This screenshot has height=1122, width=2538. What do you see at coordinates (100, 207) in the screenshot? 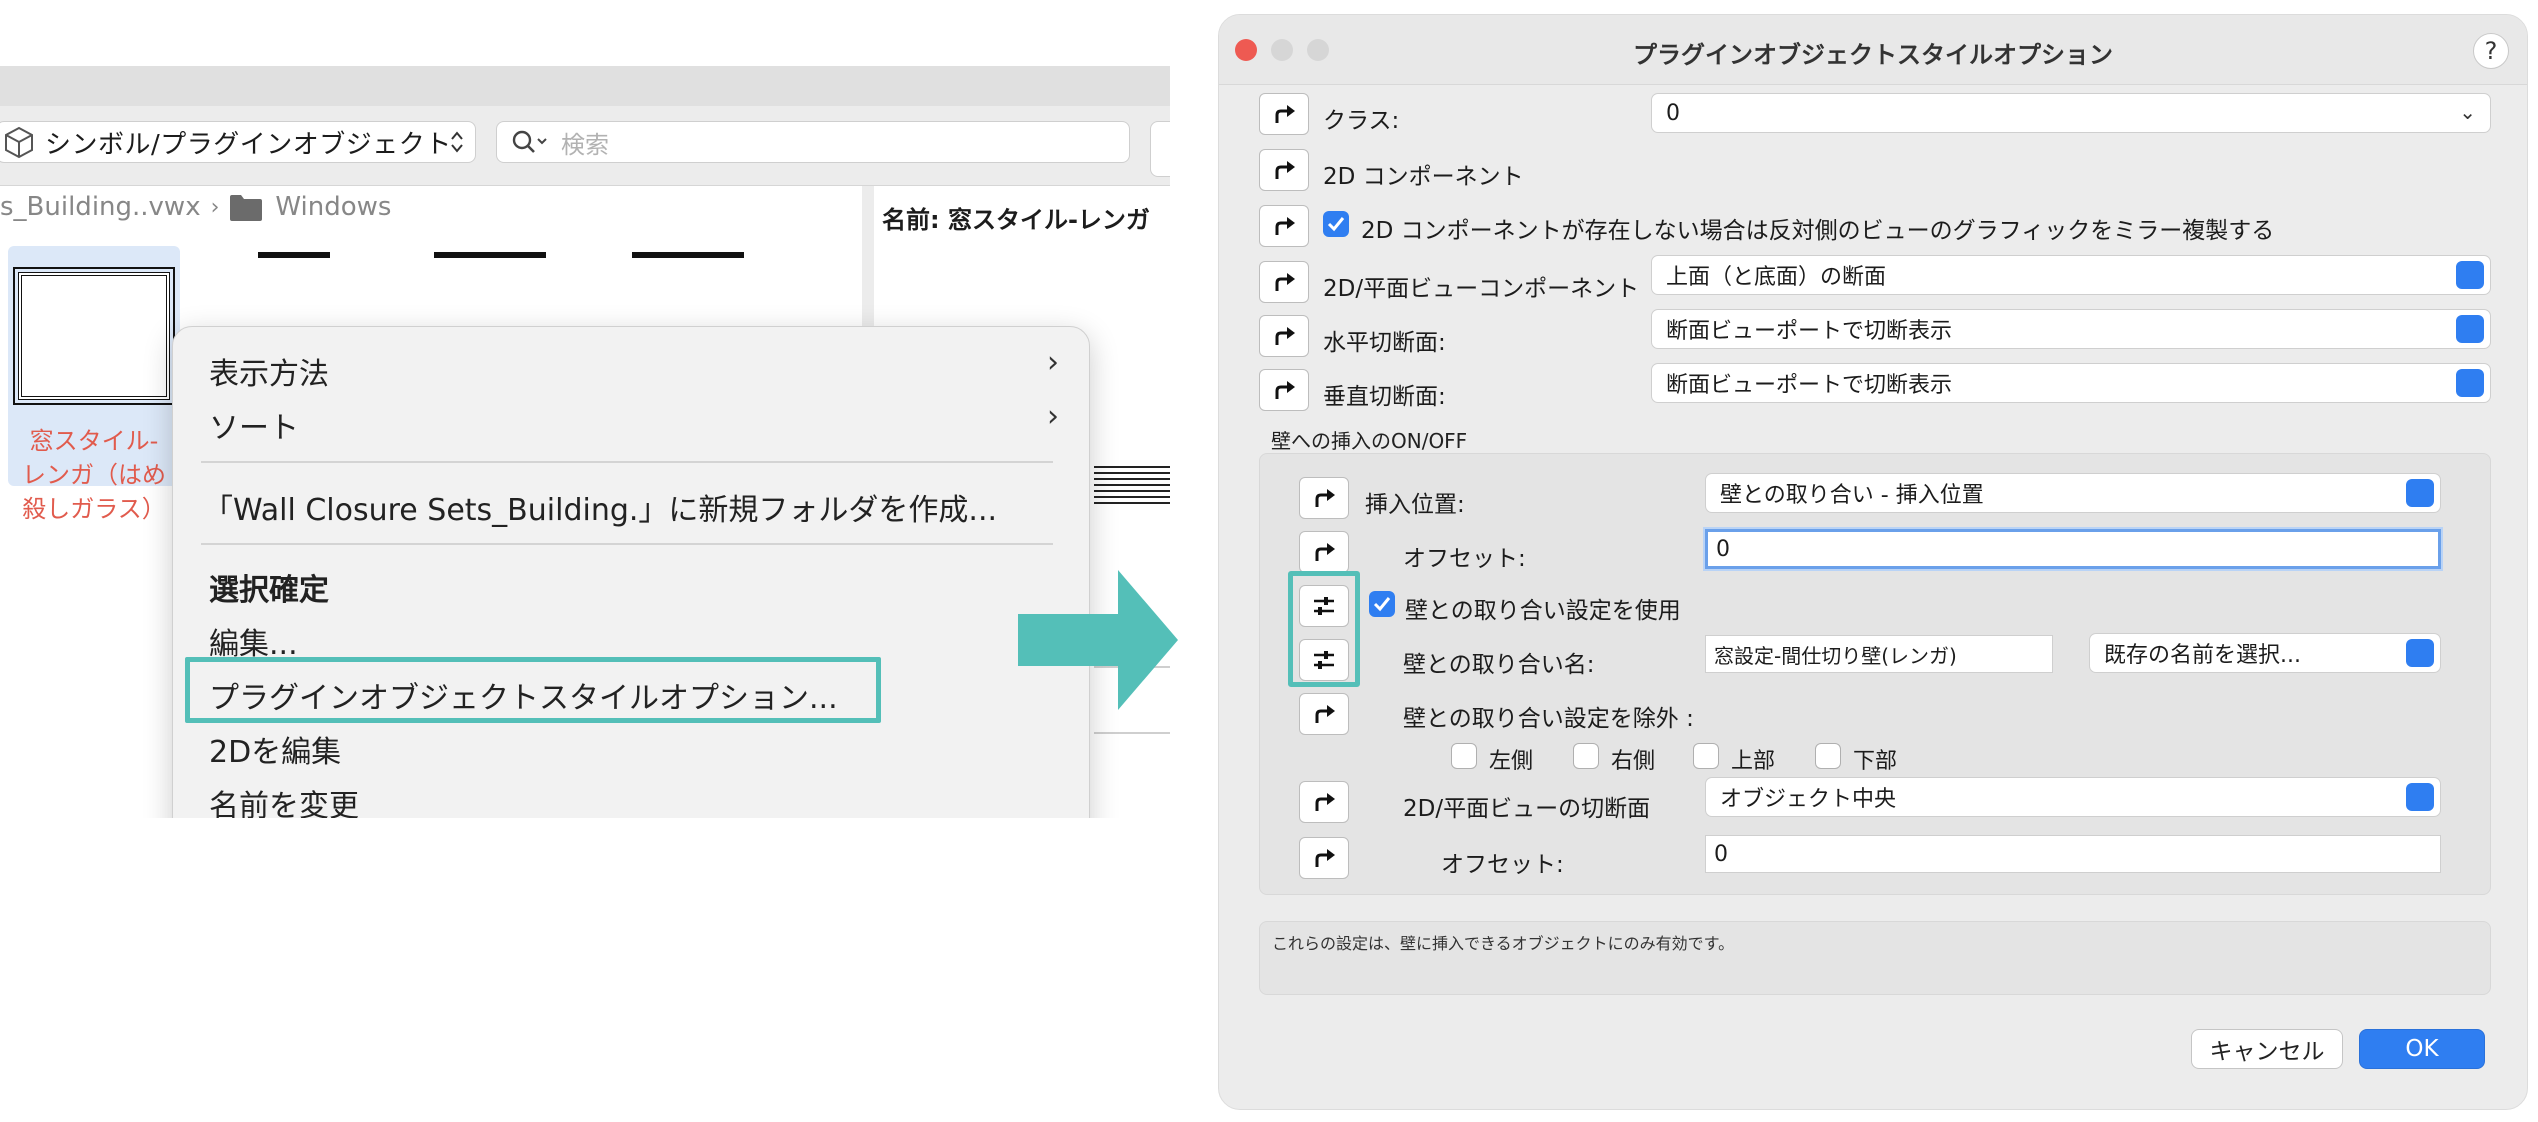
I see `breadcrumb-file: s_Building..vwx` at bounding box center [100, 207].